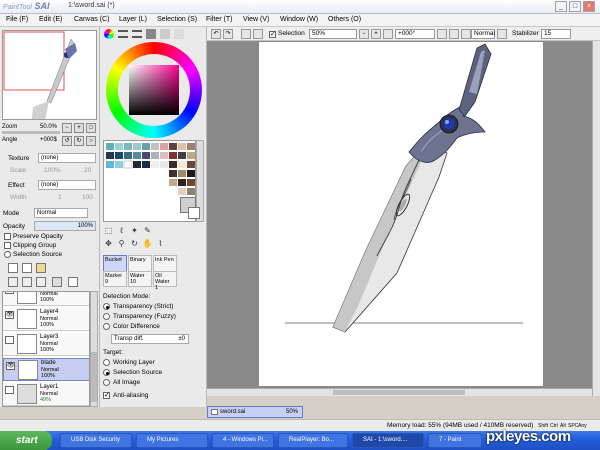  Describe the element at coordinates (106, 316) in the screenshot. I see `transparency-fuzzy-radio` at that location.